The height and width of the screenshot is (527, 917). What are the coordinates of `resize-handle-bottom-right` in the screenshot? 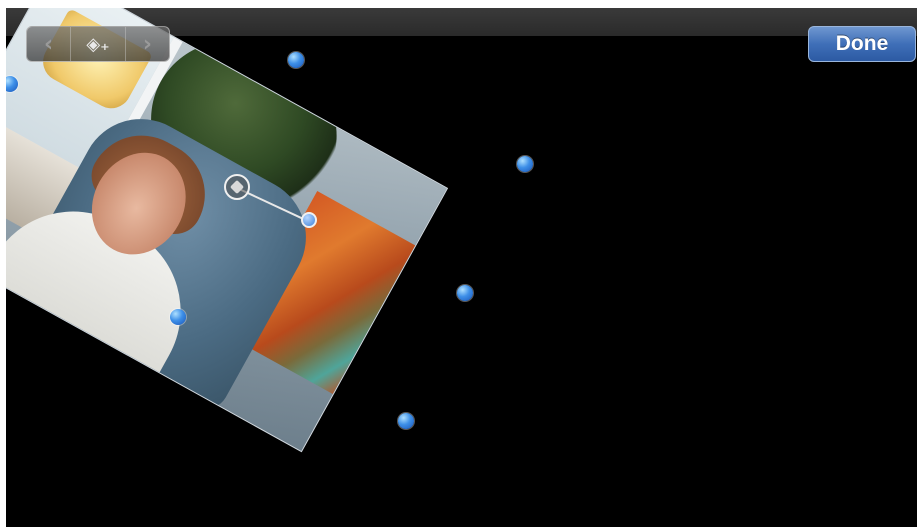 It's located at (406, 421).